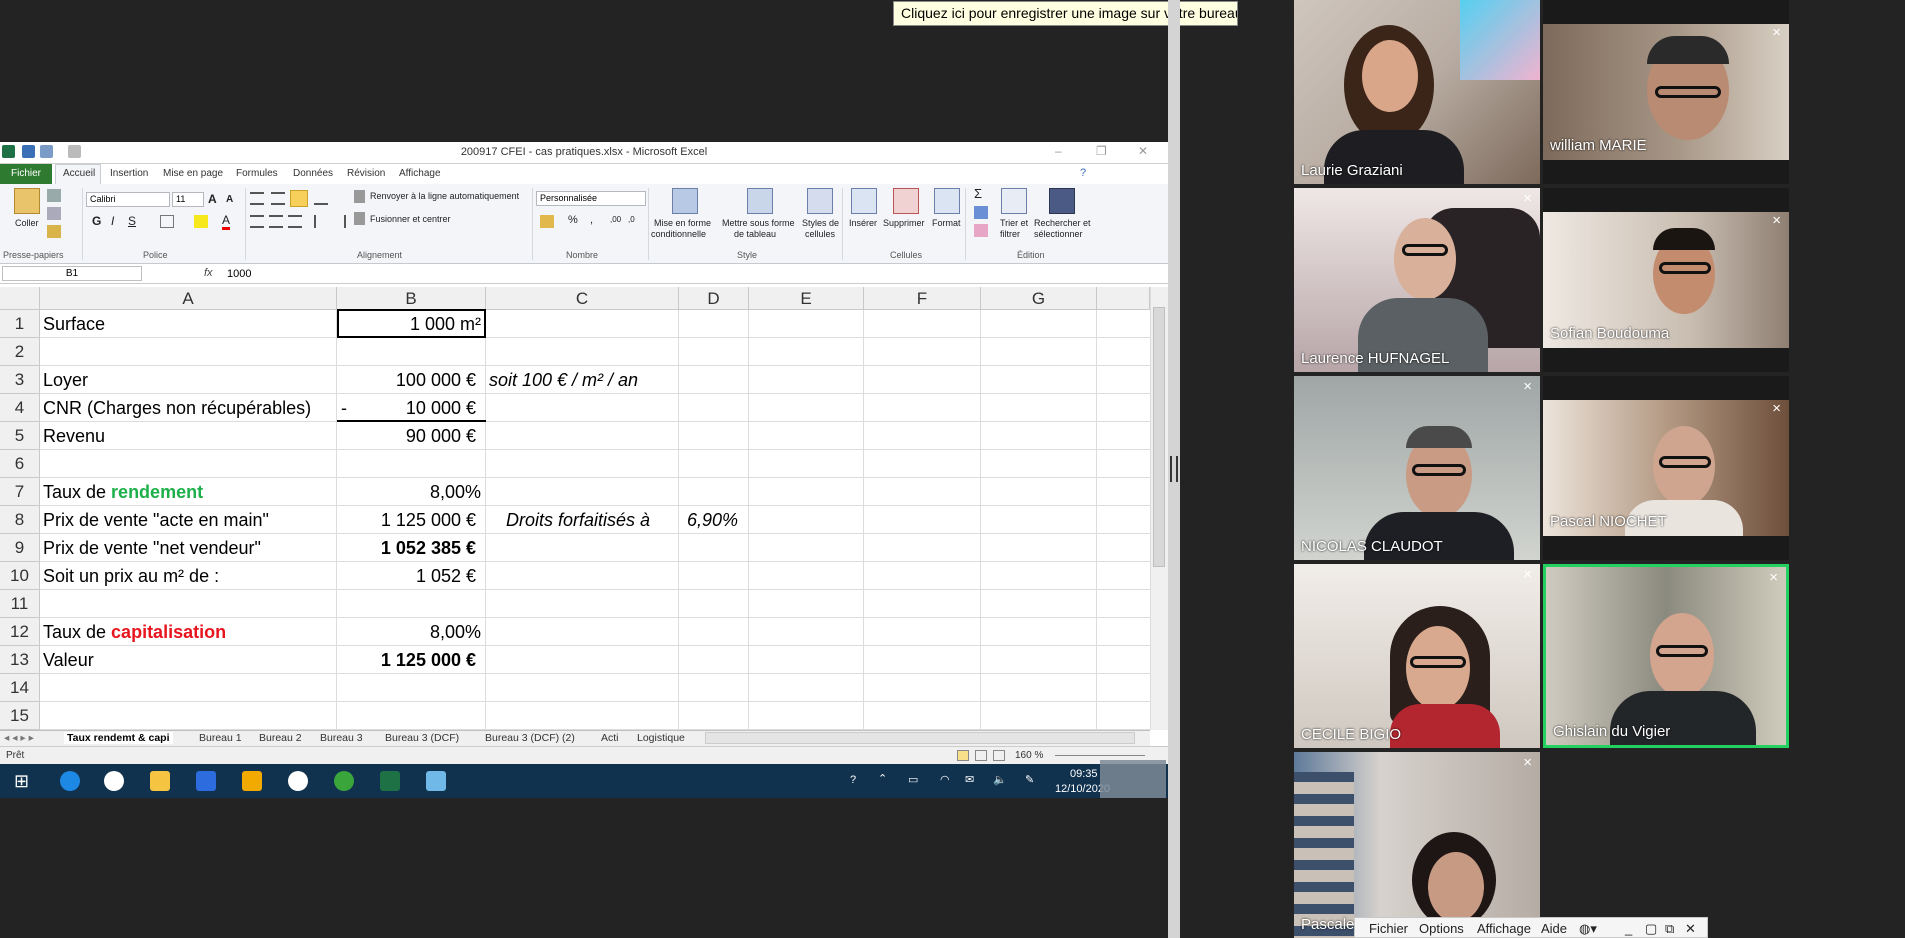 The image size is (1905, 938). I want to click on merge-icon, so click(359, 218).